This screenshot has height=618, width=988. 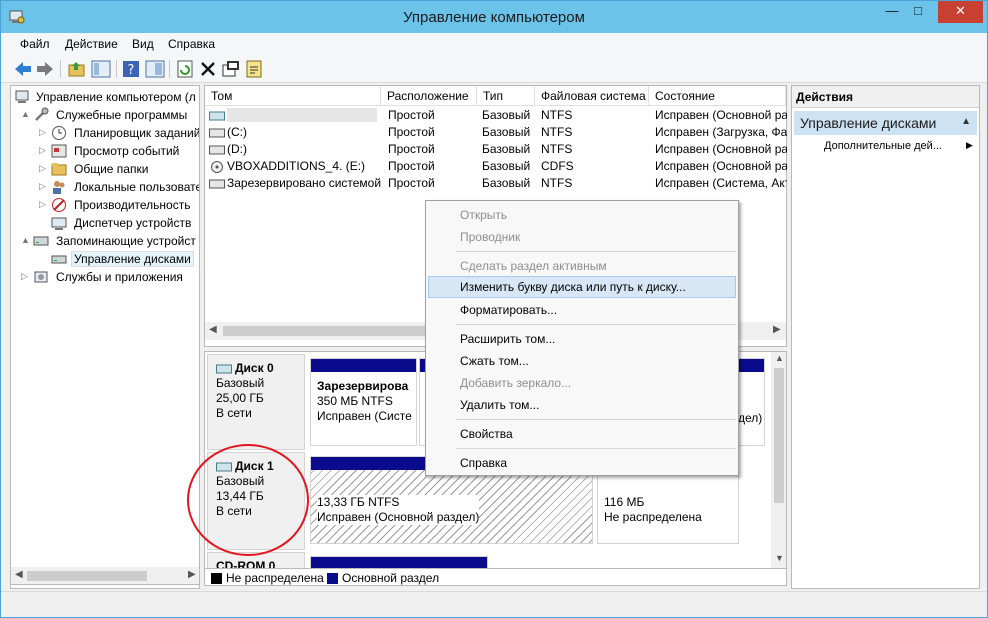 What do you see at coordinates (892, 12) in the screenshot?
I see `minimize-button: —` at bounding box center [892, 12].